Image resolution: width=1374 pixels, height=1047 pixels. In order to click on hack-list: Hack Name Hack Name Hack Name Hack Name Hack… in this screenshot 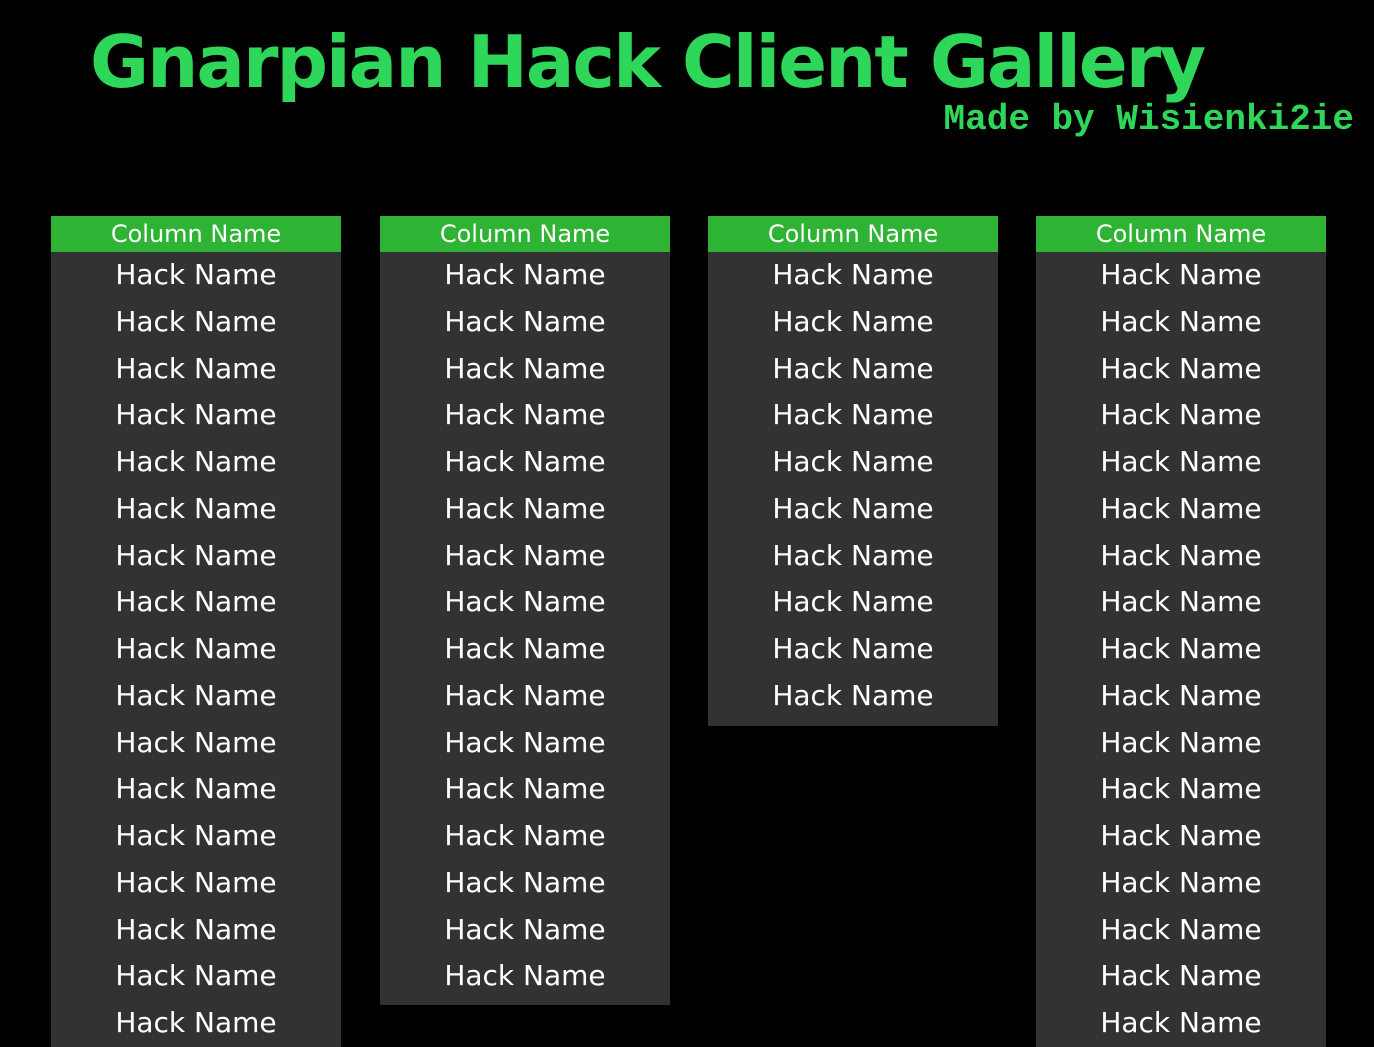, I will do `click(853, 489)`.